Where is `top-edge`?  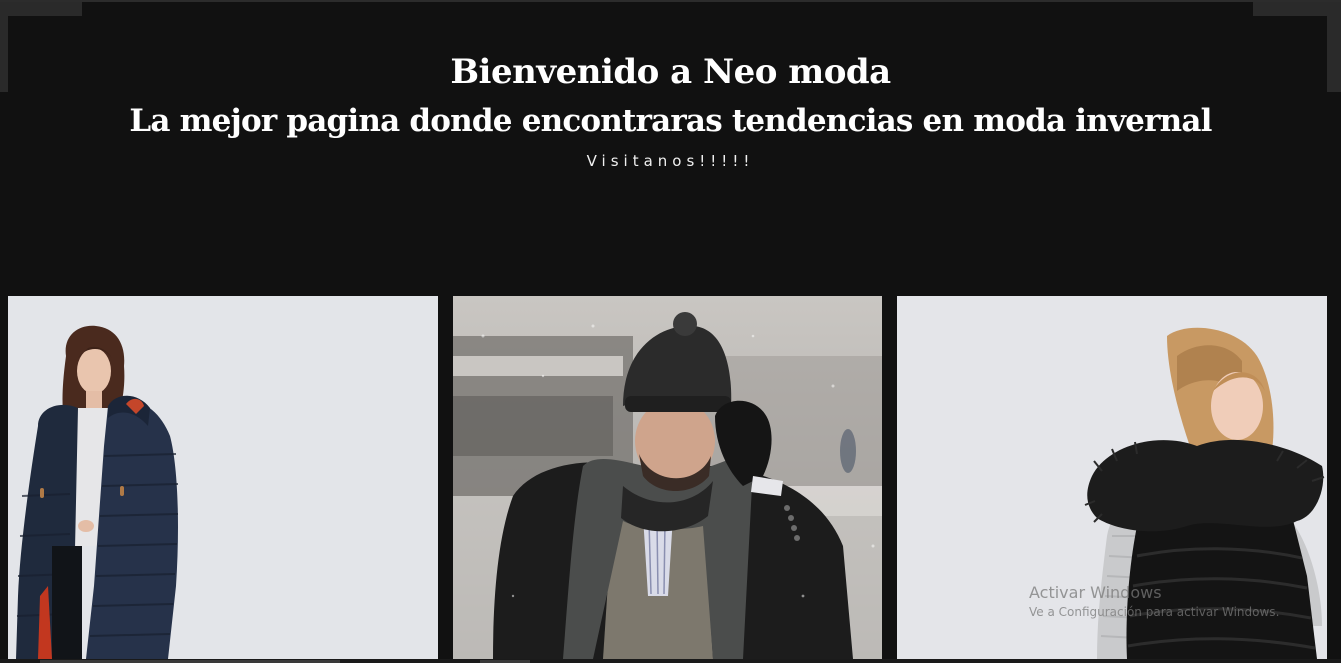 top-edge is located at coordinates (670, 1).